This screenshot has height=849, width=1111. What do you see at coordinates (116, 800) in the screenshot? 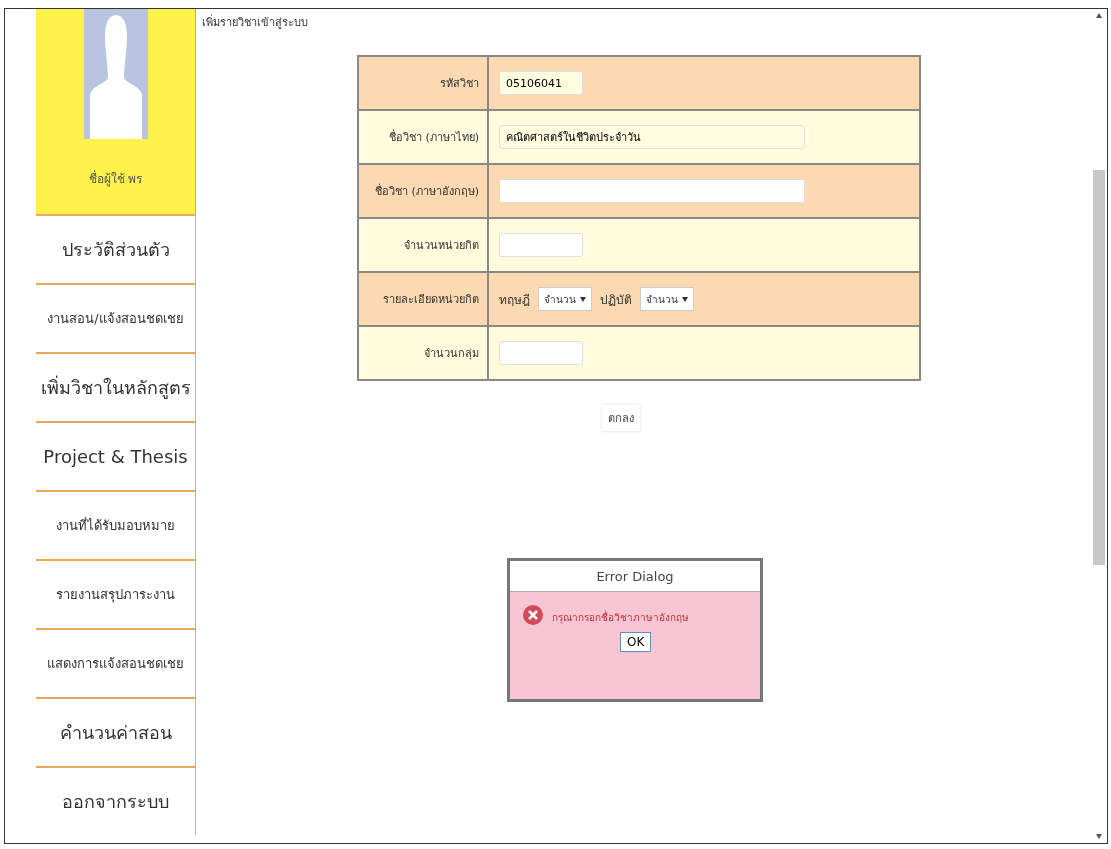
I see `menu-item: ออกจากระบบ` at bounding box center [116, 800].